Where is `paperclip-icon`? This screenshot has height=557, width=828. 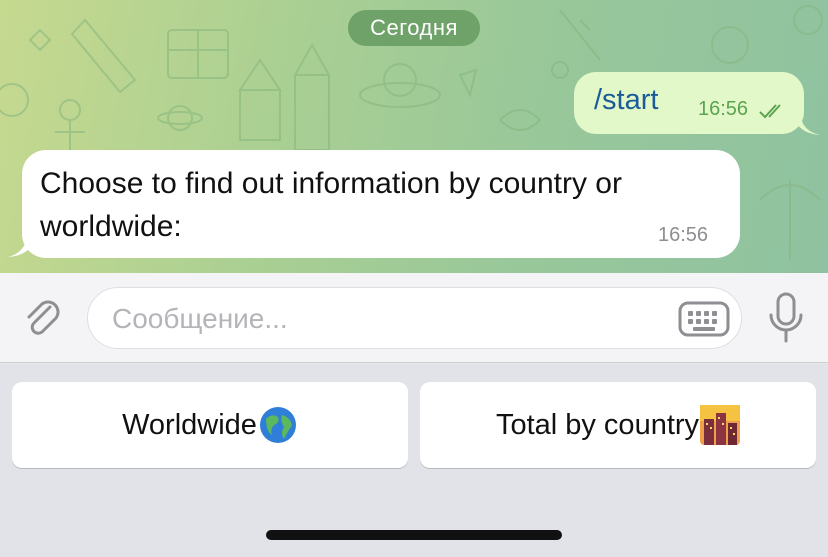 paperclip-icon is located at coordinates (43, 318).